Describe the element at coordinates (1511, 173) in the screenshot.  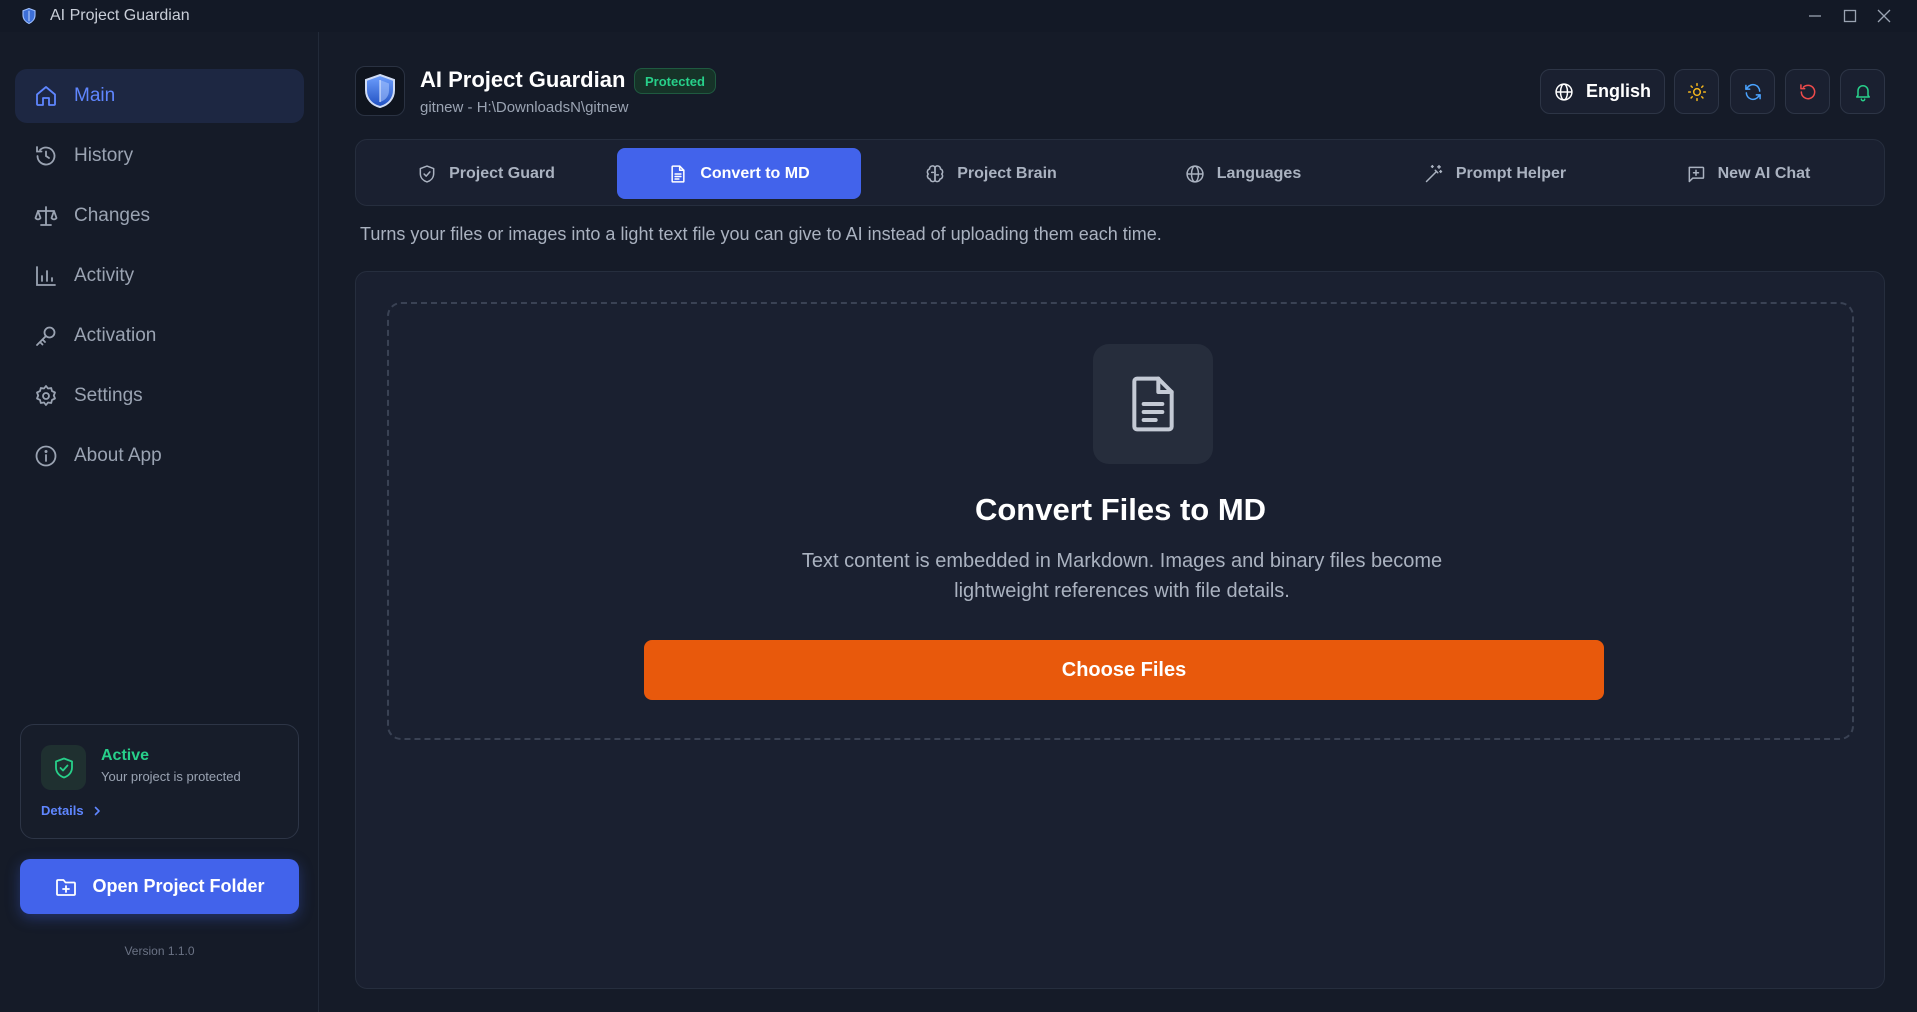
I see `tab-label: Prompt Helper` at that location.